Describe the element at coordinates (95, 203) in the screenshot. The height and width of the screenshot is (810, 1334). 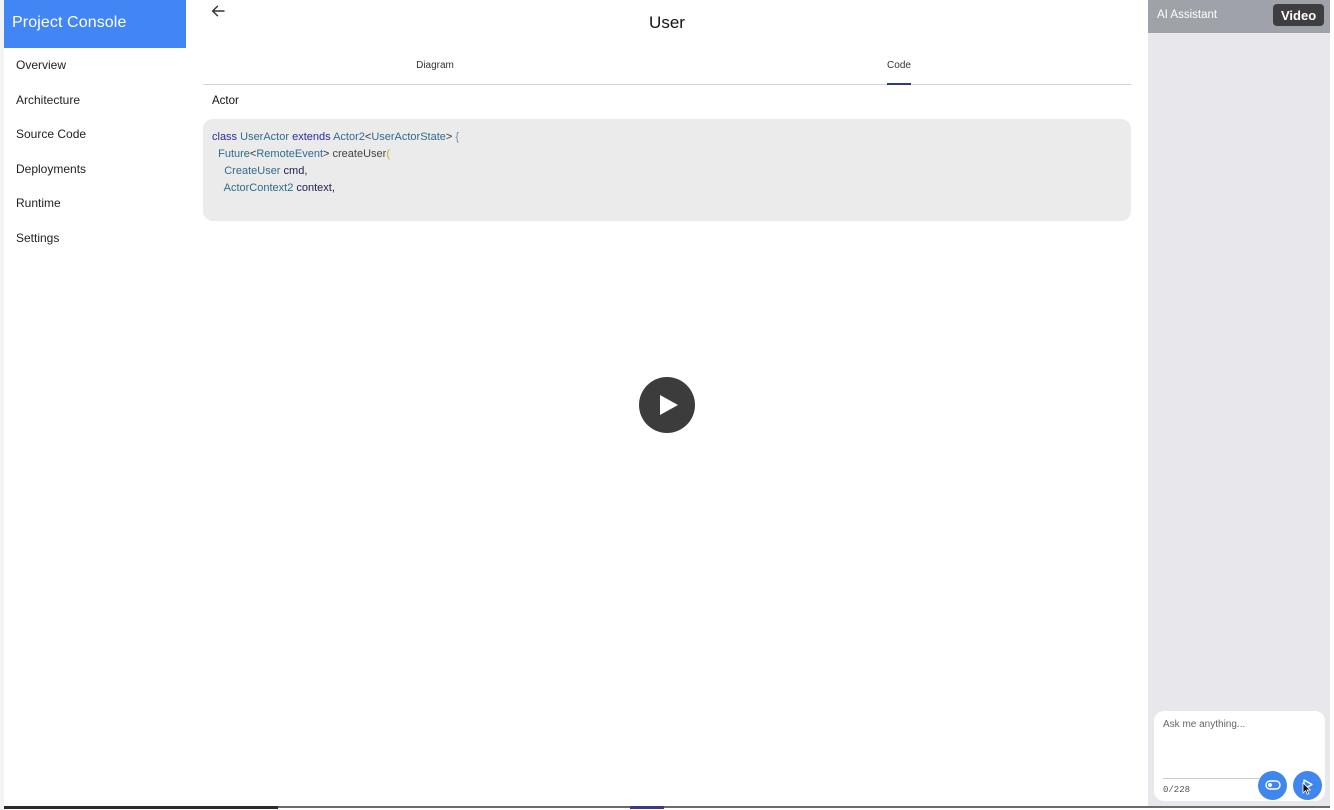
I see `sidebar-item-runtime: Runtime` at that location.